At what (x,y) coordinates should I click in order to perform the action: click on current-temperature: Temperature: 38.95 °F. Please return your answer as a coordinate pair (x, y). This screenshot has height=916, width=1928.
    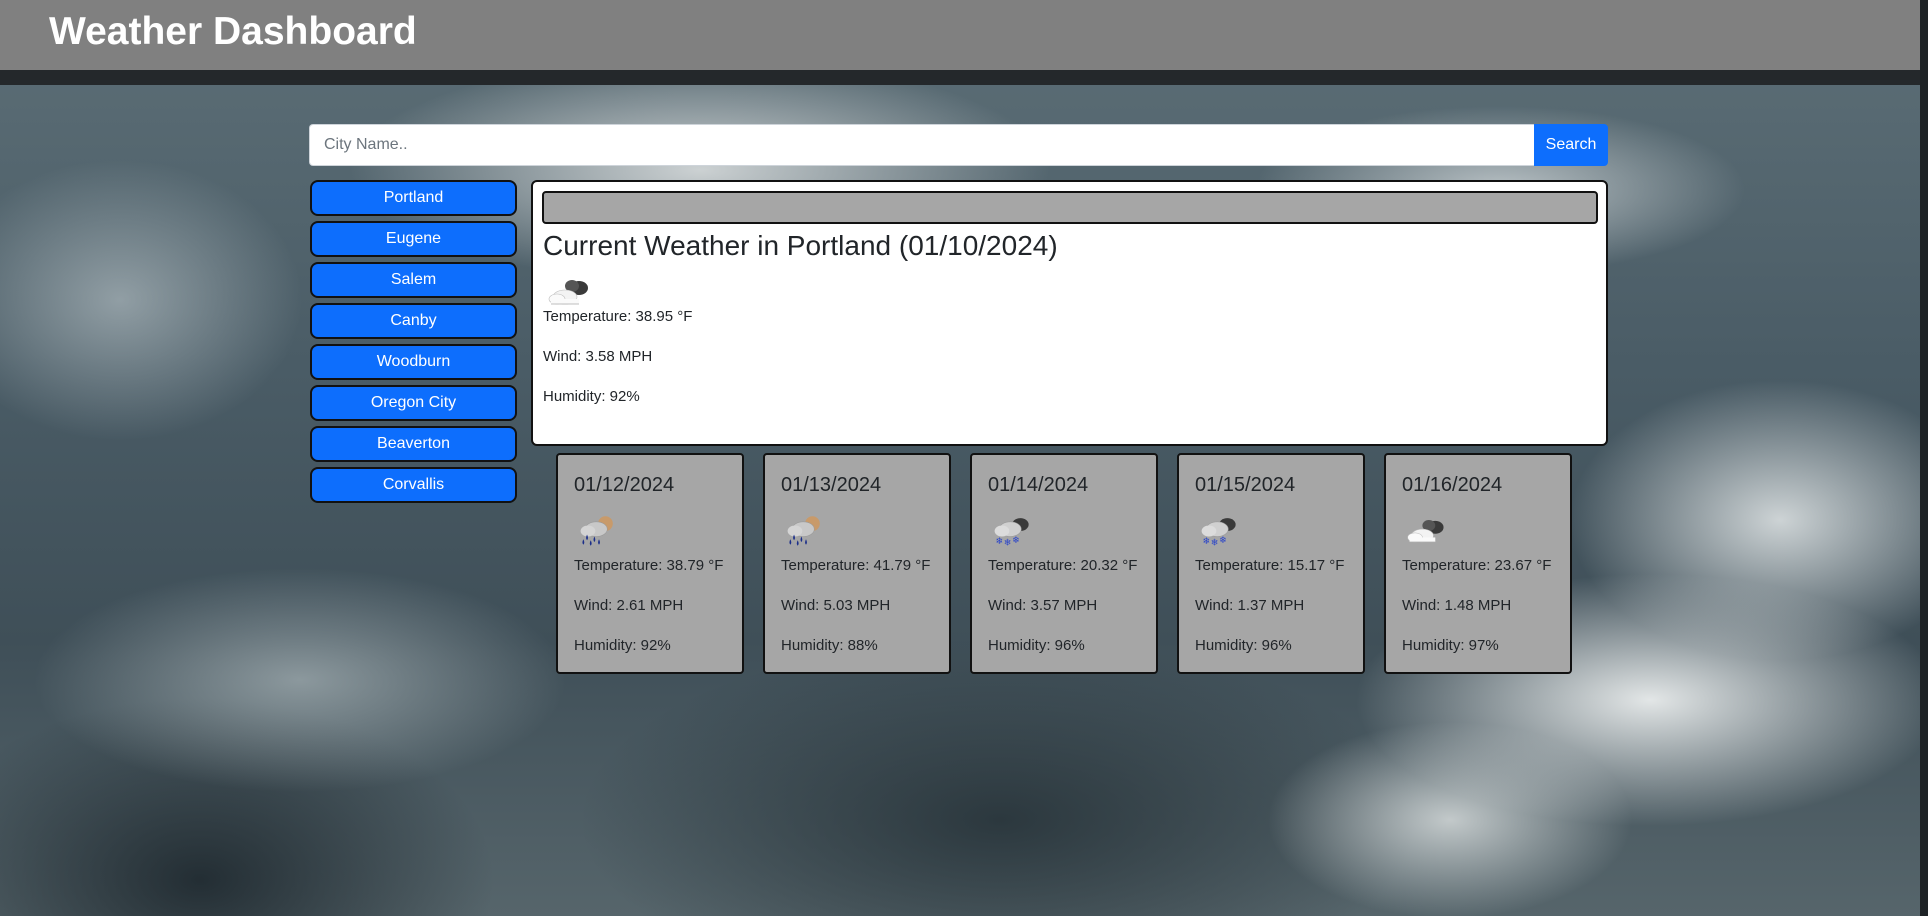
    Looking at the image, I should click on (618, 316).